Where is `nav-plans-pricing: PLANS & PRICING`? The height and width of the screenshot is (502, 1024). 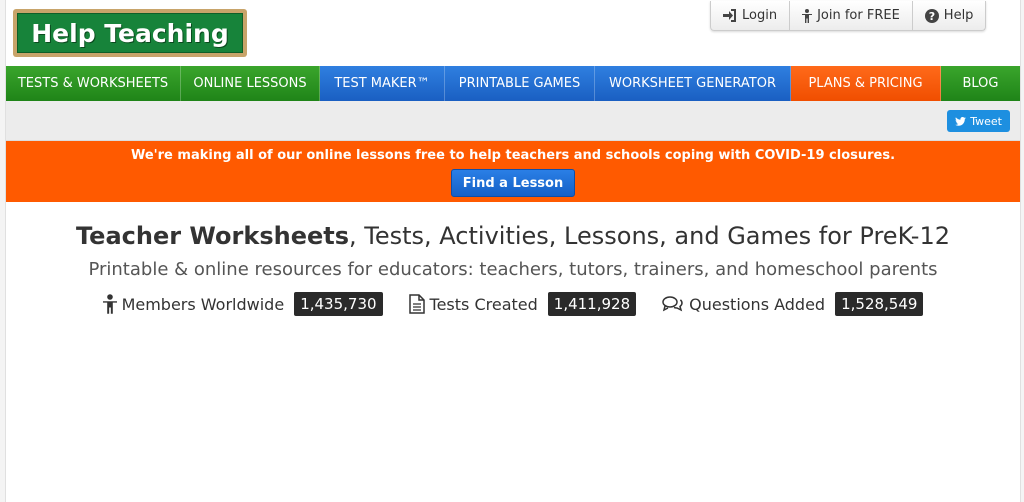 nav-plans-pricing: PLANS & PRICING is located at coordinates (866, 83).